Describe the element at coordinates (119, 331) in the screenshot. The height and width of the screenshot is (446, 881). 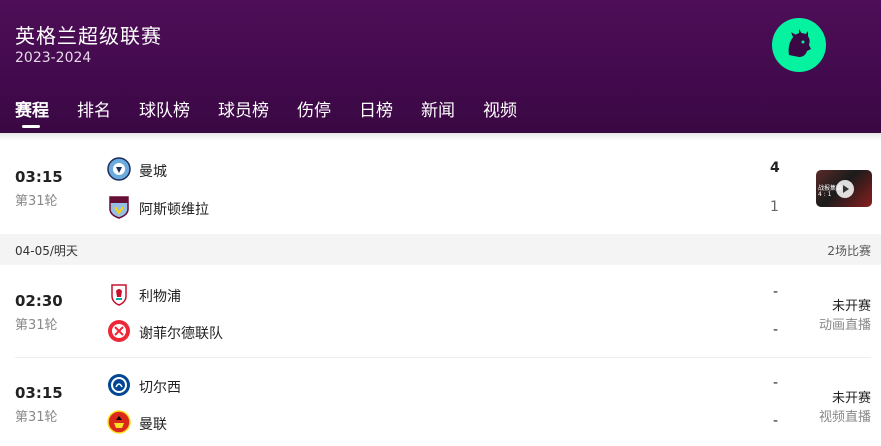
I see `sheffield-united-crest-icon` at that location.